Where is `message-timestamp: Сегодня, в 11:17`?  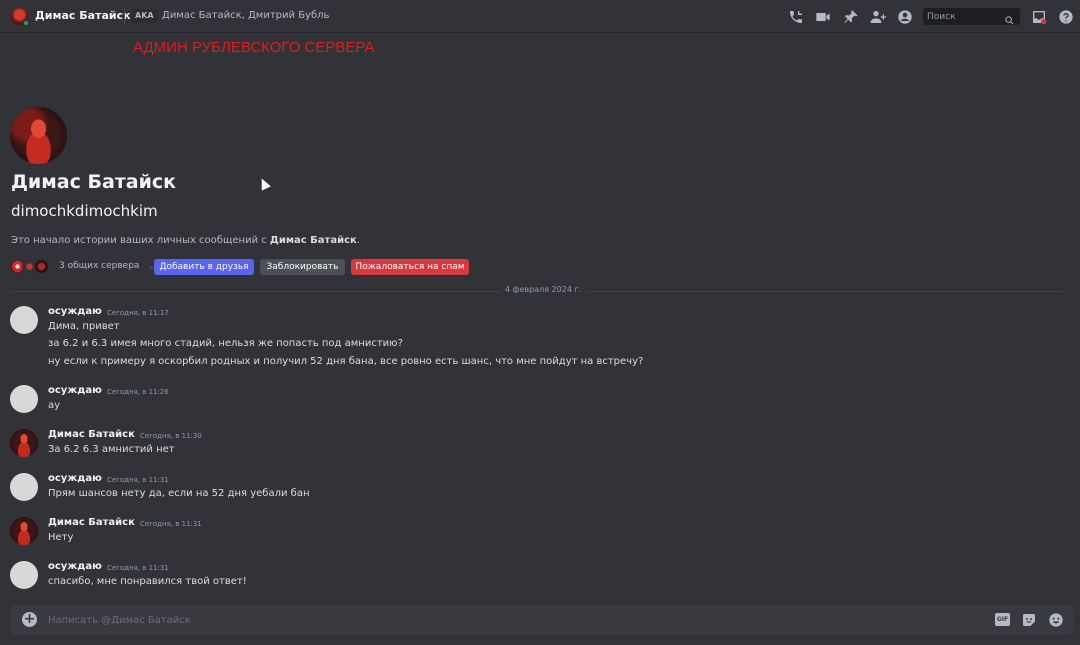 message-timestamp: Сегодня, в 11:17 is located at coordinates (138, 313).